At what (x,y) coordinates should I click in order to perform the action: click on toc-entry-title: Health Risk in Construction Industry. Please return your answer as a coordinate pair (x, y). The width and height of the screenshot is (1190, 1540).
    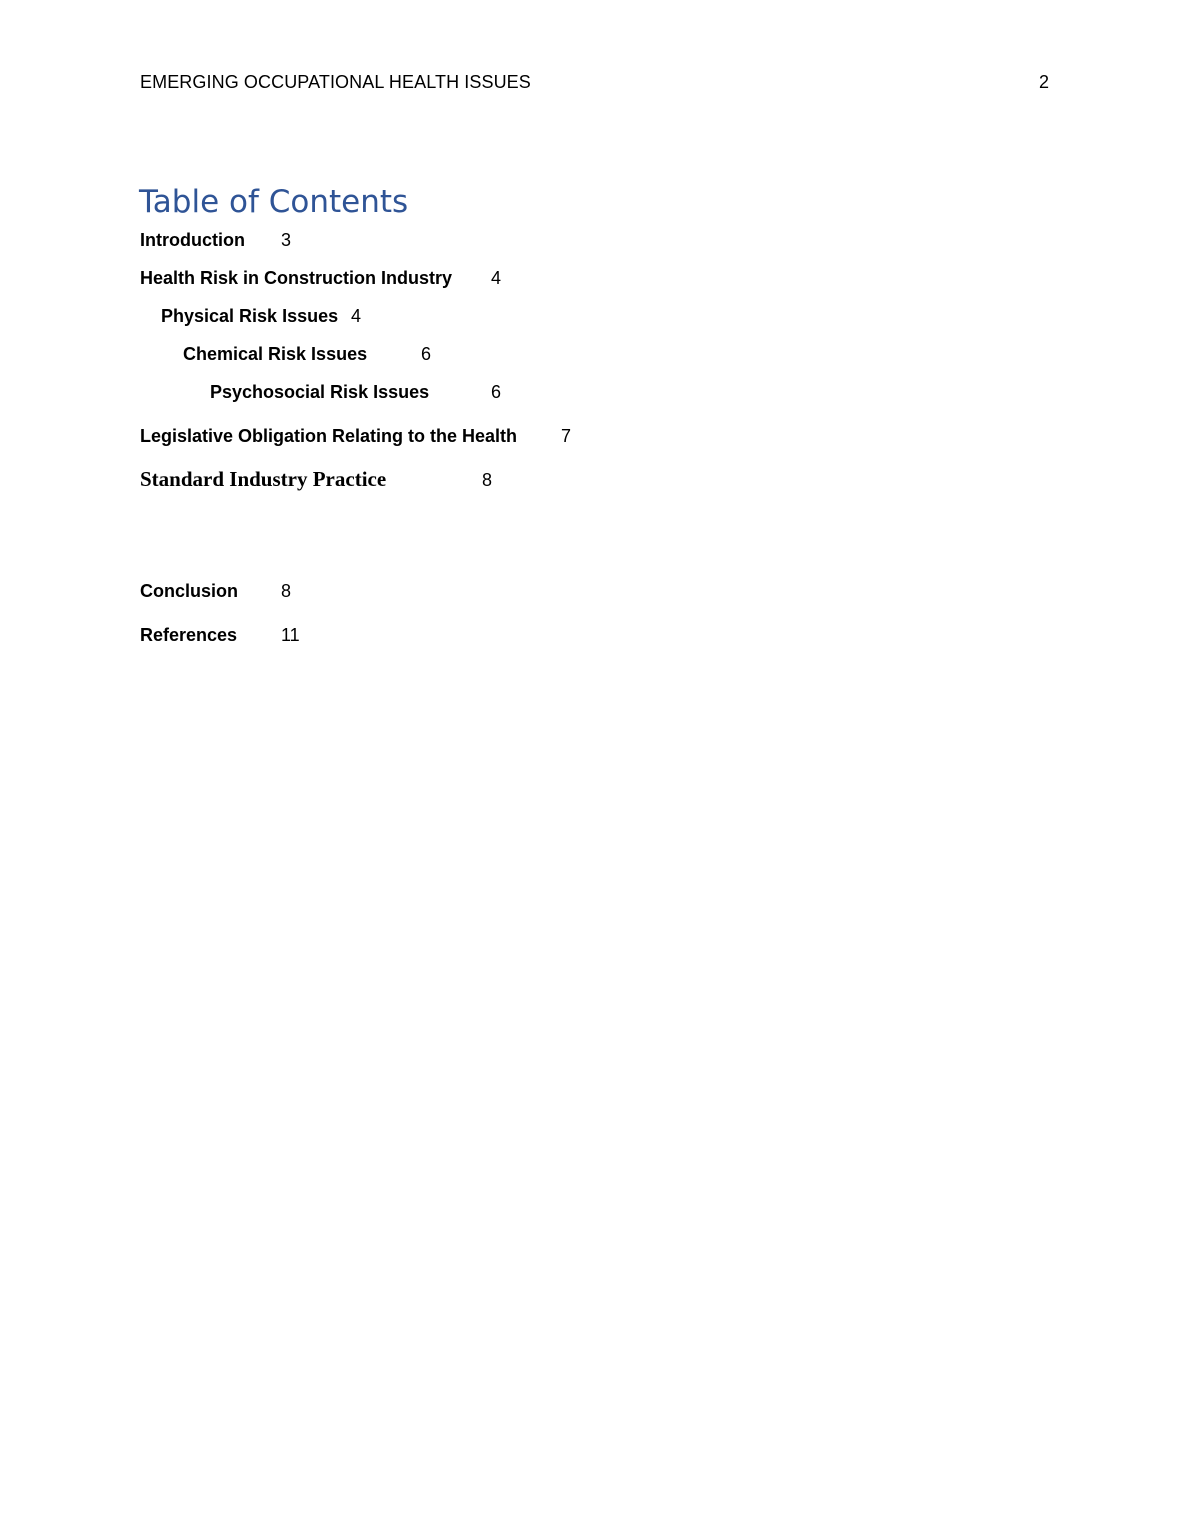
    Looking at the image, I should click on (296, 278).